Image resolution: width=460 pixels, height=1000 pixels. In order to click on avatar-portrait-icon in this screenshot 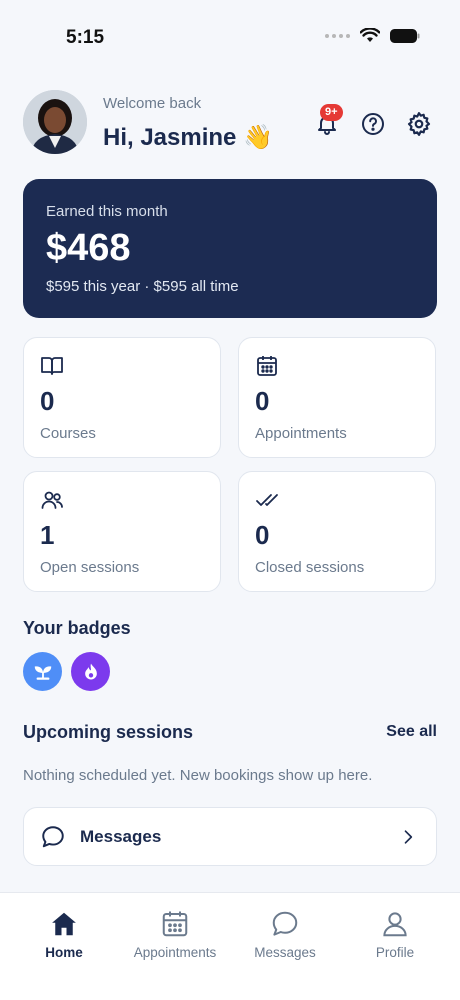, I will do `click(55, 122)`.